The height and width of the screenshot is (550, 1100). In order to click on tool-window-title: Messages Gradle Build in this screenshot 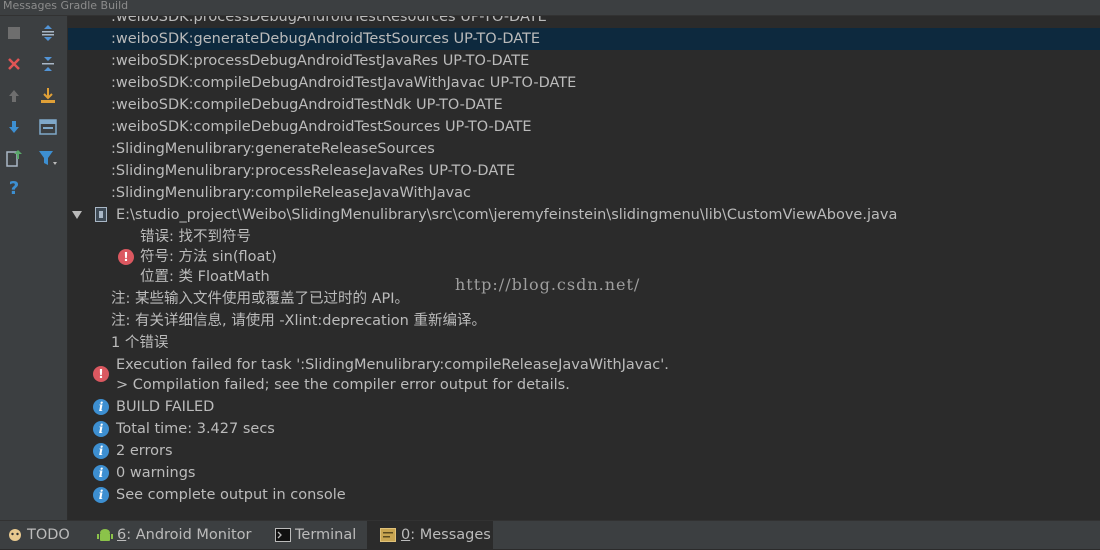, I will do `click(550, 8)`.